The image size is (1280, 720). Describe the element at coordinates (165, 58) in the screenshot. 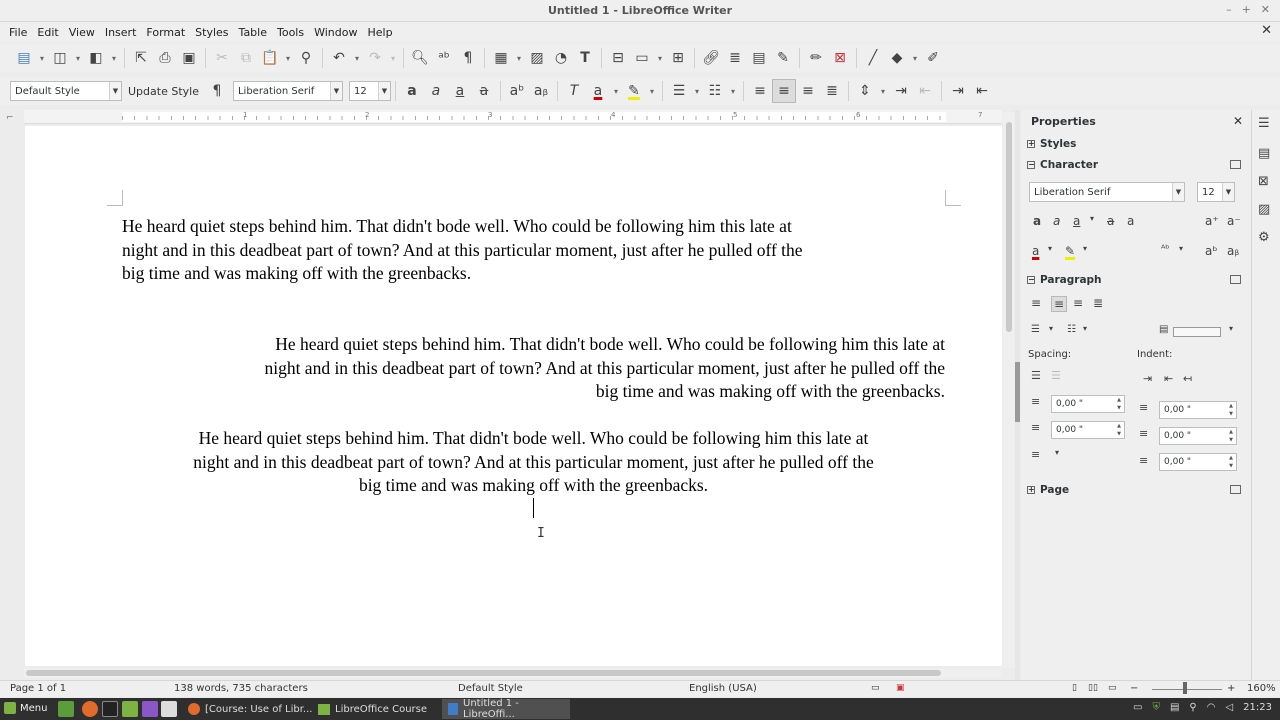

I see `print-icon: ⎙` at that location.